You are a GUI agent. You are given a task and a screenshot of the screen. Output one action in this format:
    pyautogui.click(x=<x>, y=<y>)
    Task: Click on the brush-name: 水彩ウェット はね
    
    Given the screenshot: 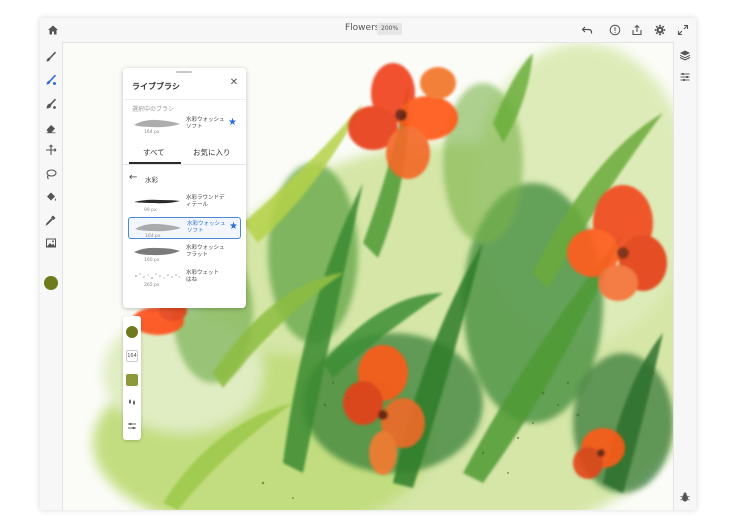 What is the action you would take?
    pyautogui.click(x=203, y=276)
    